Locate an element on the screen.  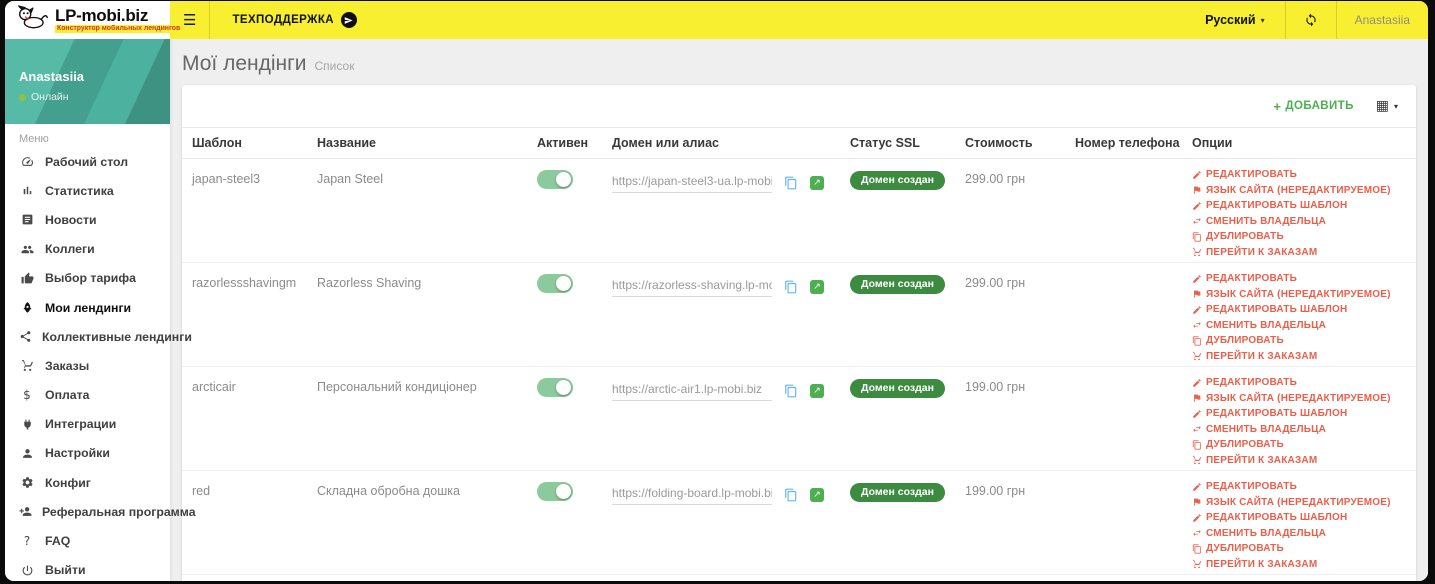
sidebar-item-logout: Выйти is located at coordinates (87, 568).